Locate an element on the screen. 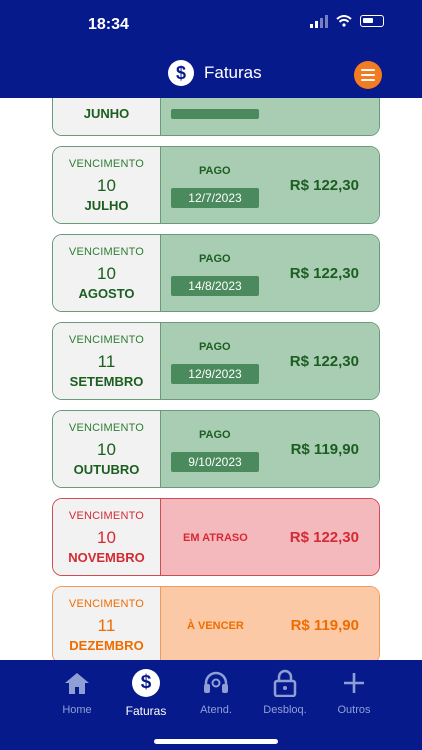 The image size is (422, 750). bottom-tab-bar: Home $ Faturas Atend. Desbloq. Outros is located at coordinates (211, 705).